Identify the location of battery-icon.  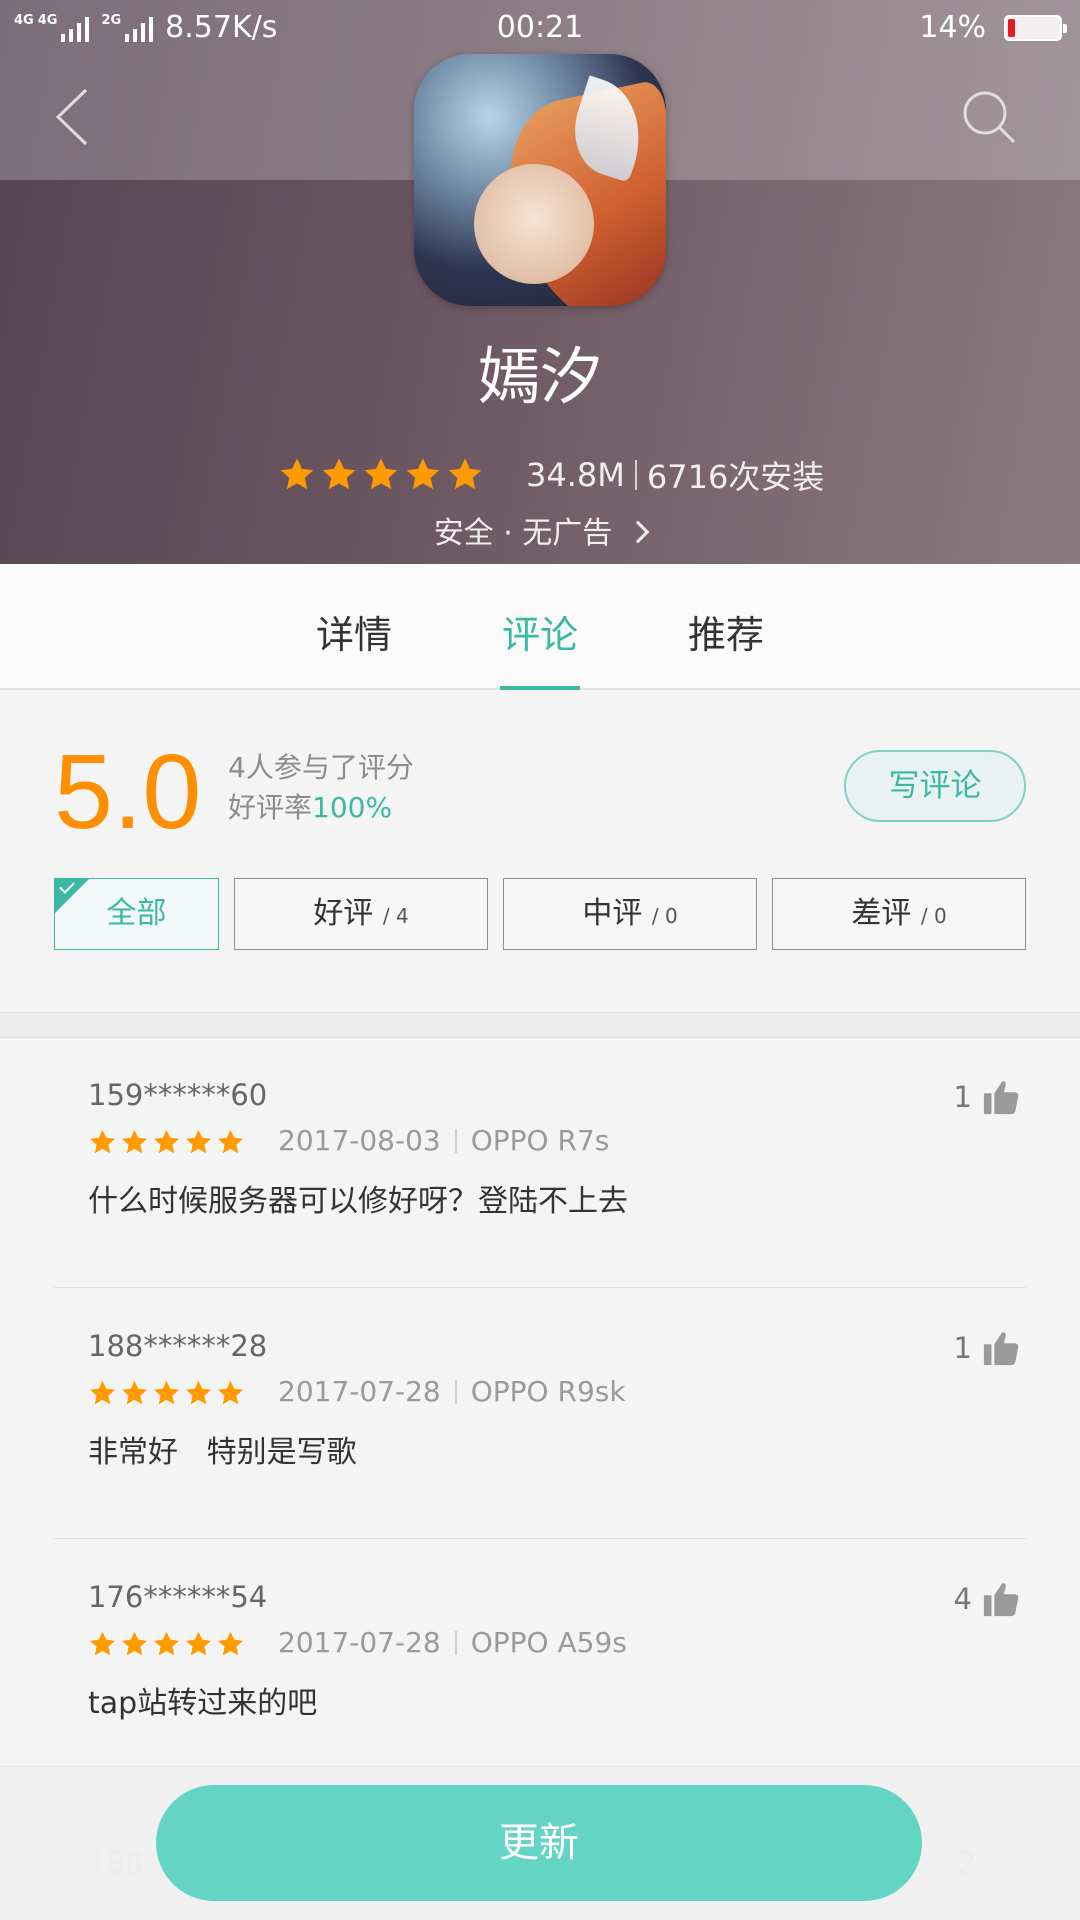
(1035, 27).